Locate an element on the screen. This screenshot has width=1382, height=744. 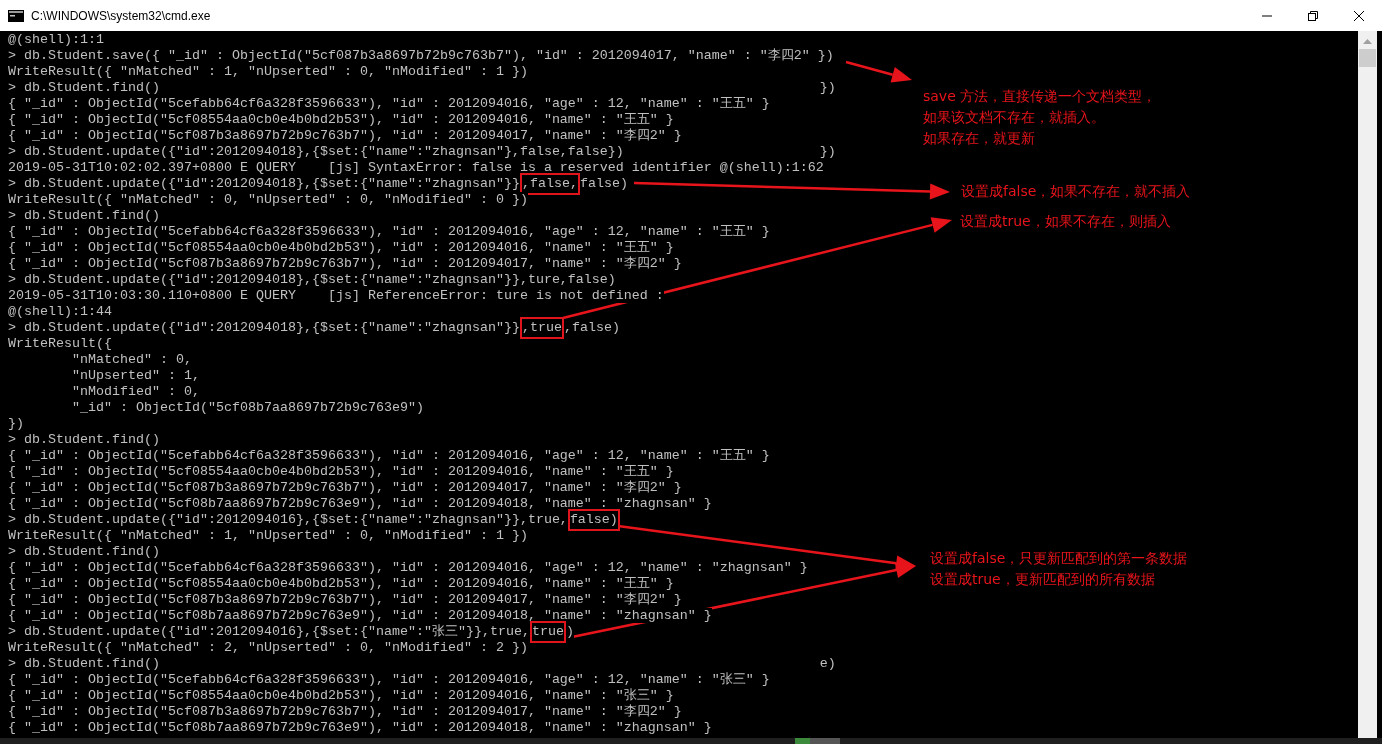
console-text: WriteResult({ "nMatched" : 0, "nUpserted" : 0, "nModified" : 0 }) is located at coordinates (268, 199).